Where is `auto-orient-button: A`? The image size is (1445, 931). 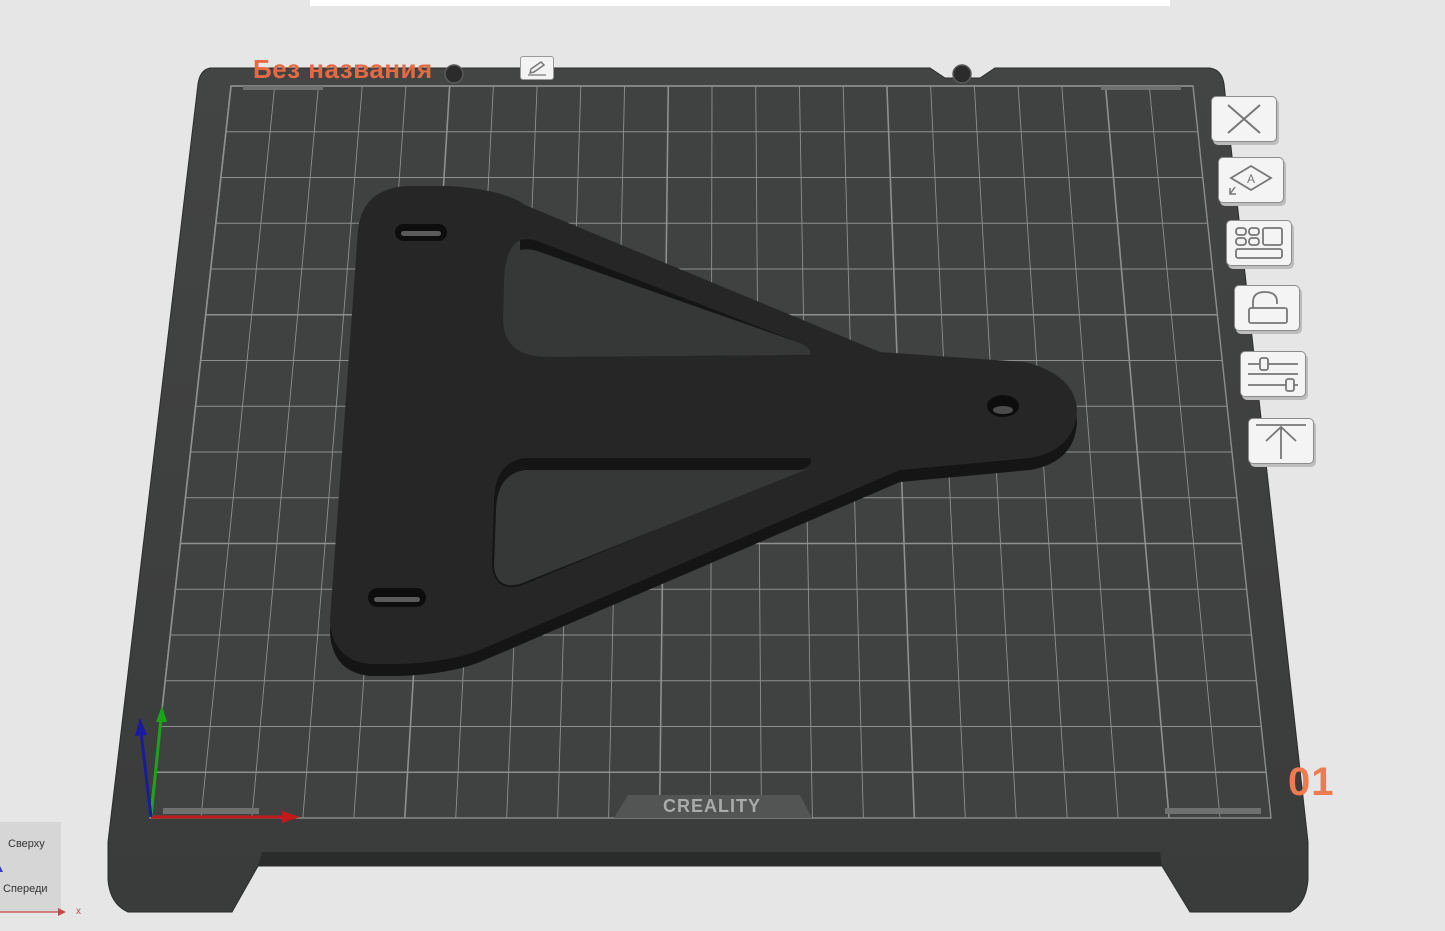 auto-orient-button: A is located at coordinates (1251, 180).